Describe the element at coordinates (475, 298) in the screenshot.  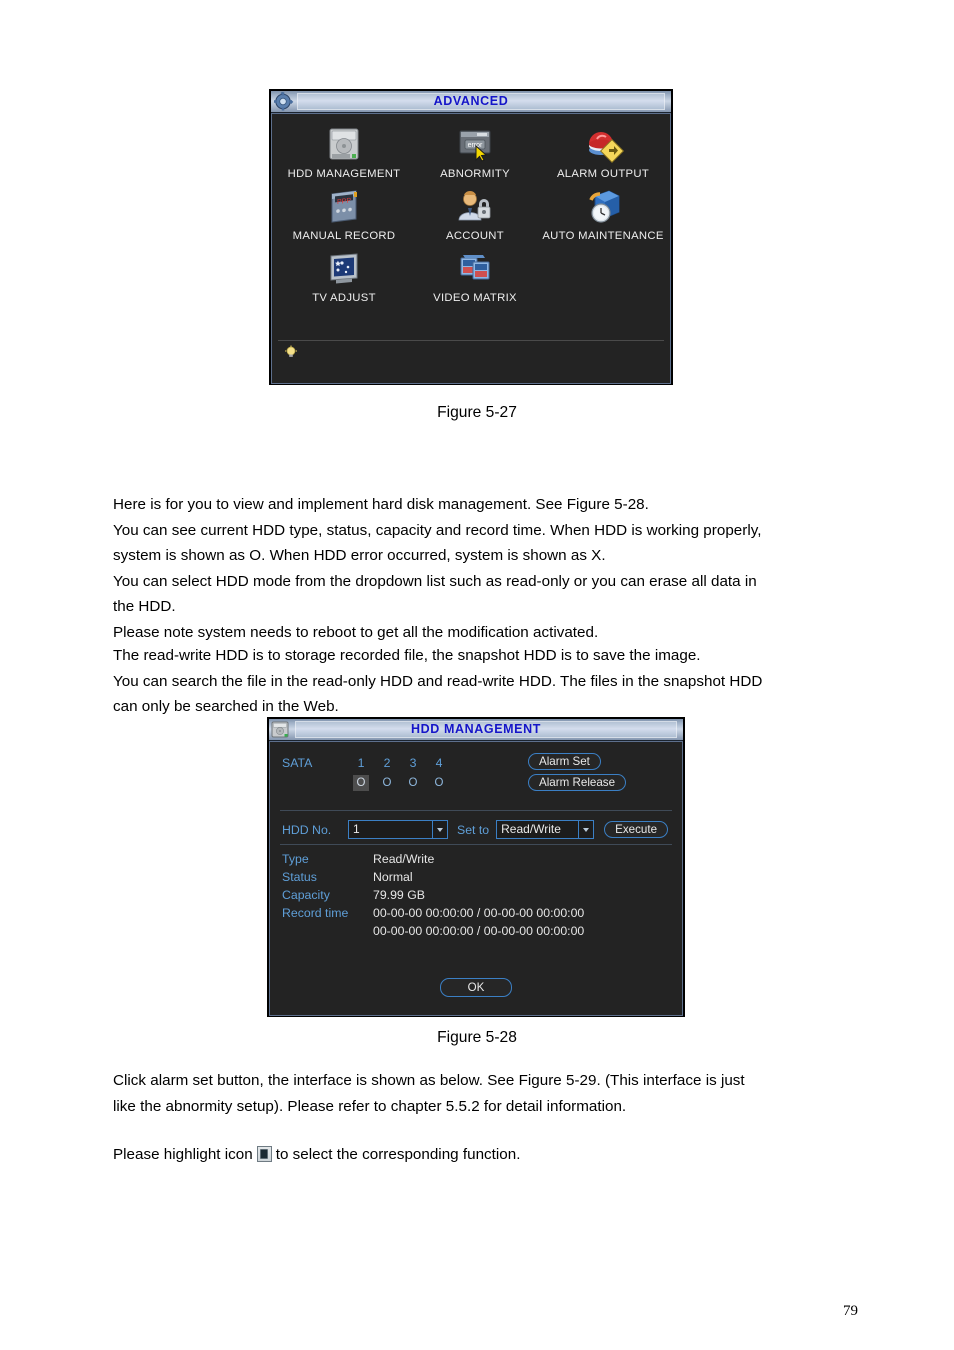
I see `menu-item-label: VIDEO MATRIX` at that location.